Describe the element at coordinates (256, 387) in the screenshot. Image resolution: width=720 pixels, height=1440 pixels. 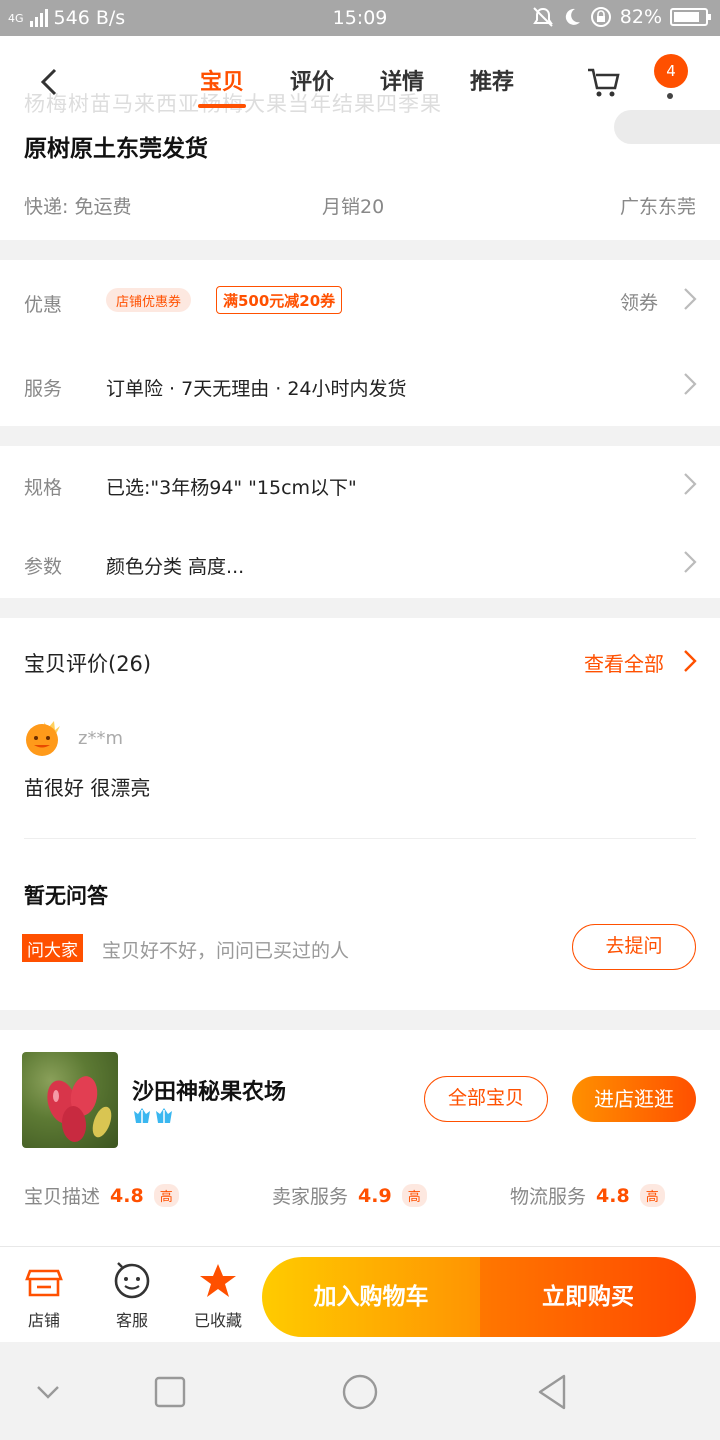
I see `service-text: 订单险 · 7天无理由 · 24小时内发货` at that location.